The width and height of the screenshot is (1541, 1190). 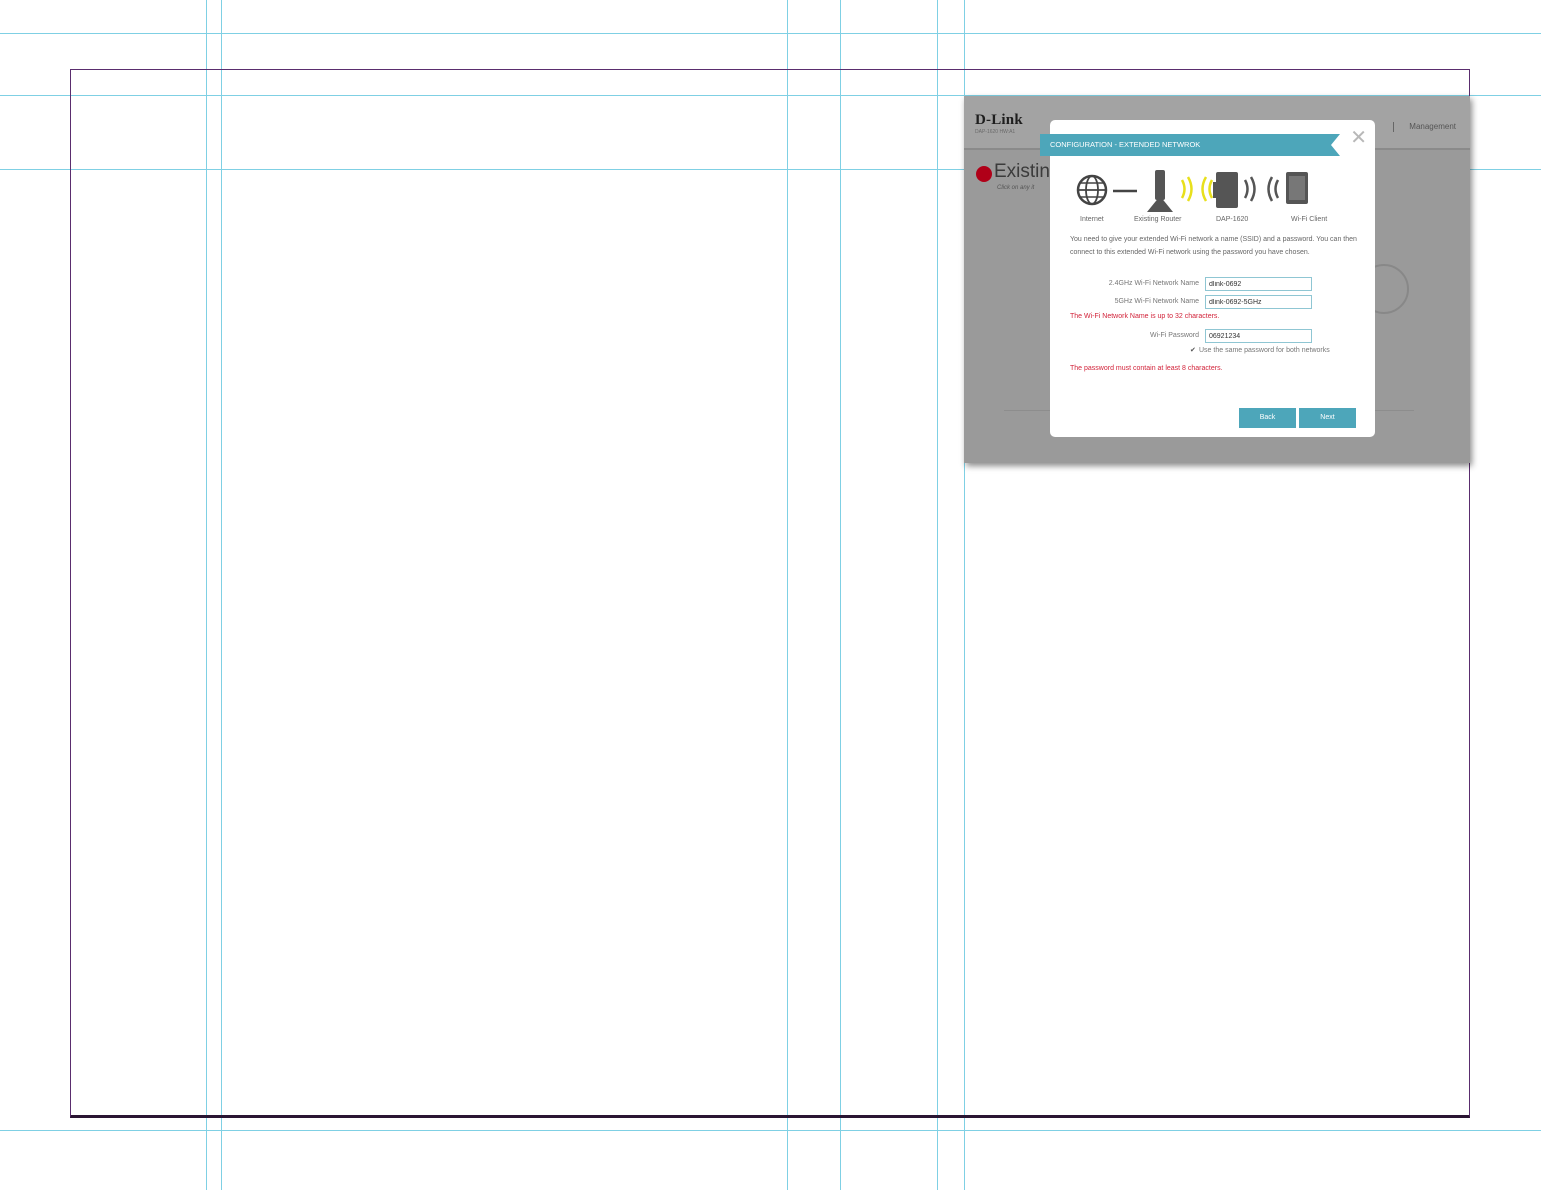 I want to click on password-label: Wi-Fi Password, so click(x=1174, y=335).